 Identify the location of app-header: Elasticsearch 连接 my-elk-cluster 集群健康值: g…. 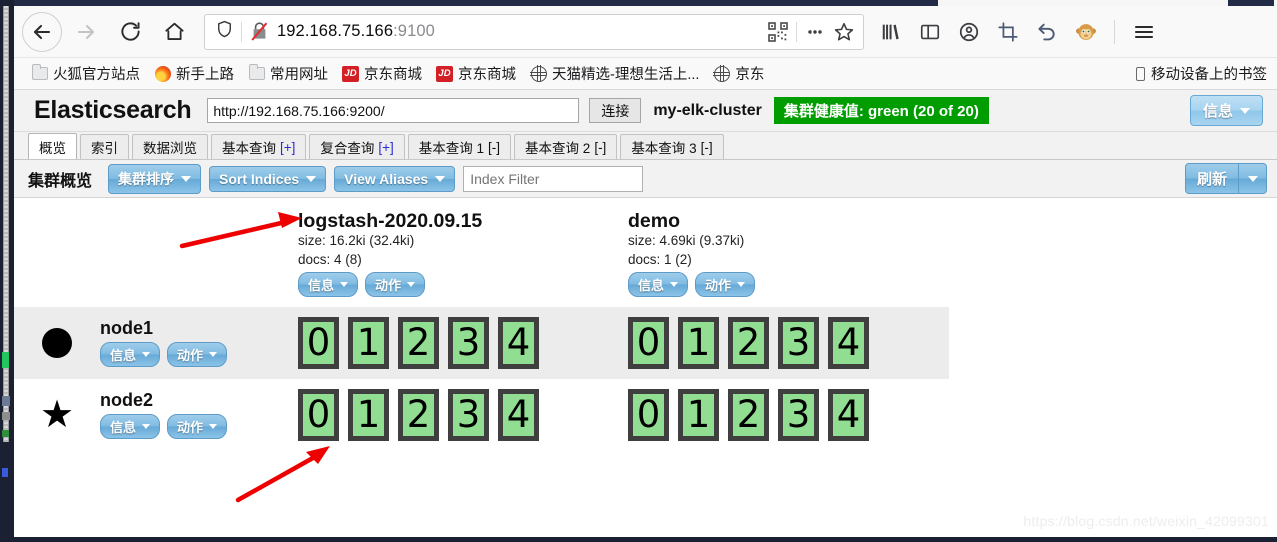
(645, 111).